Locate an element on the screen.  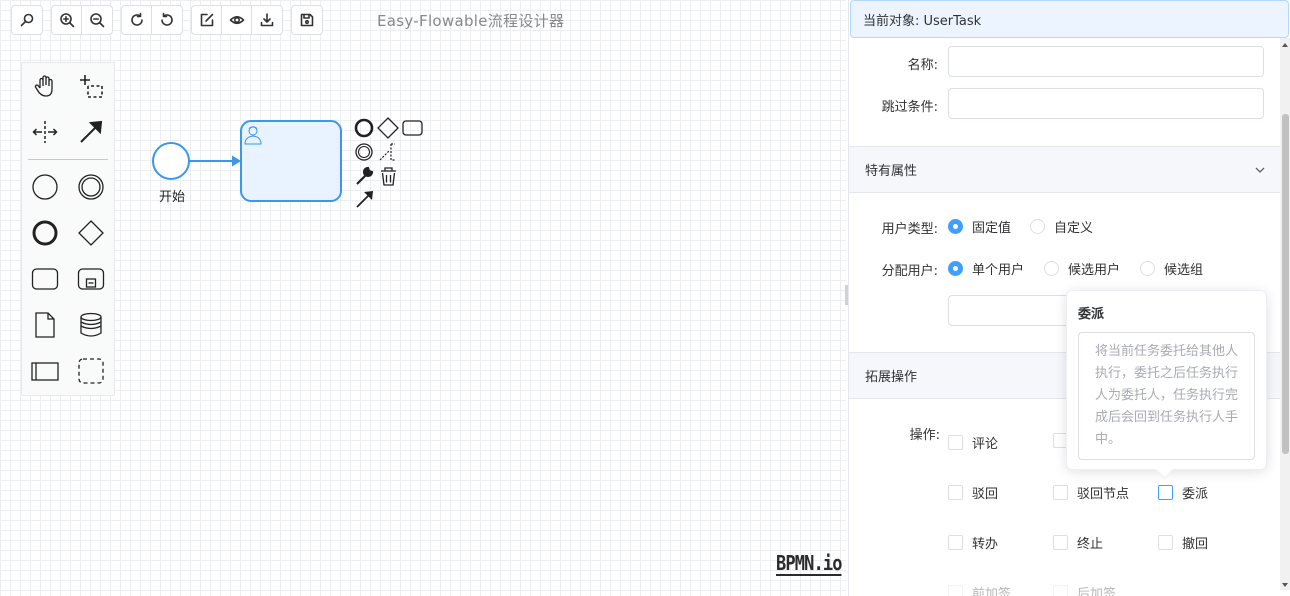
undo-icon is located at coordinates (167, 19).